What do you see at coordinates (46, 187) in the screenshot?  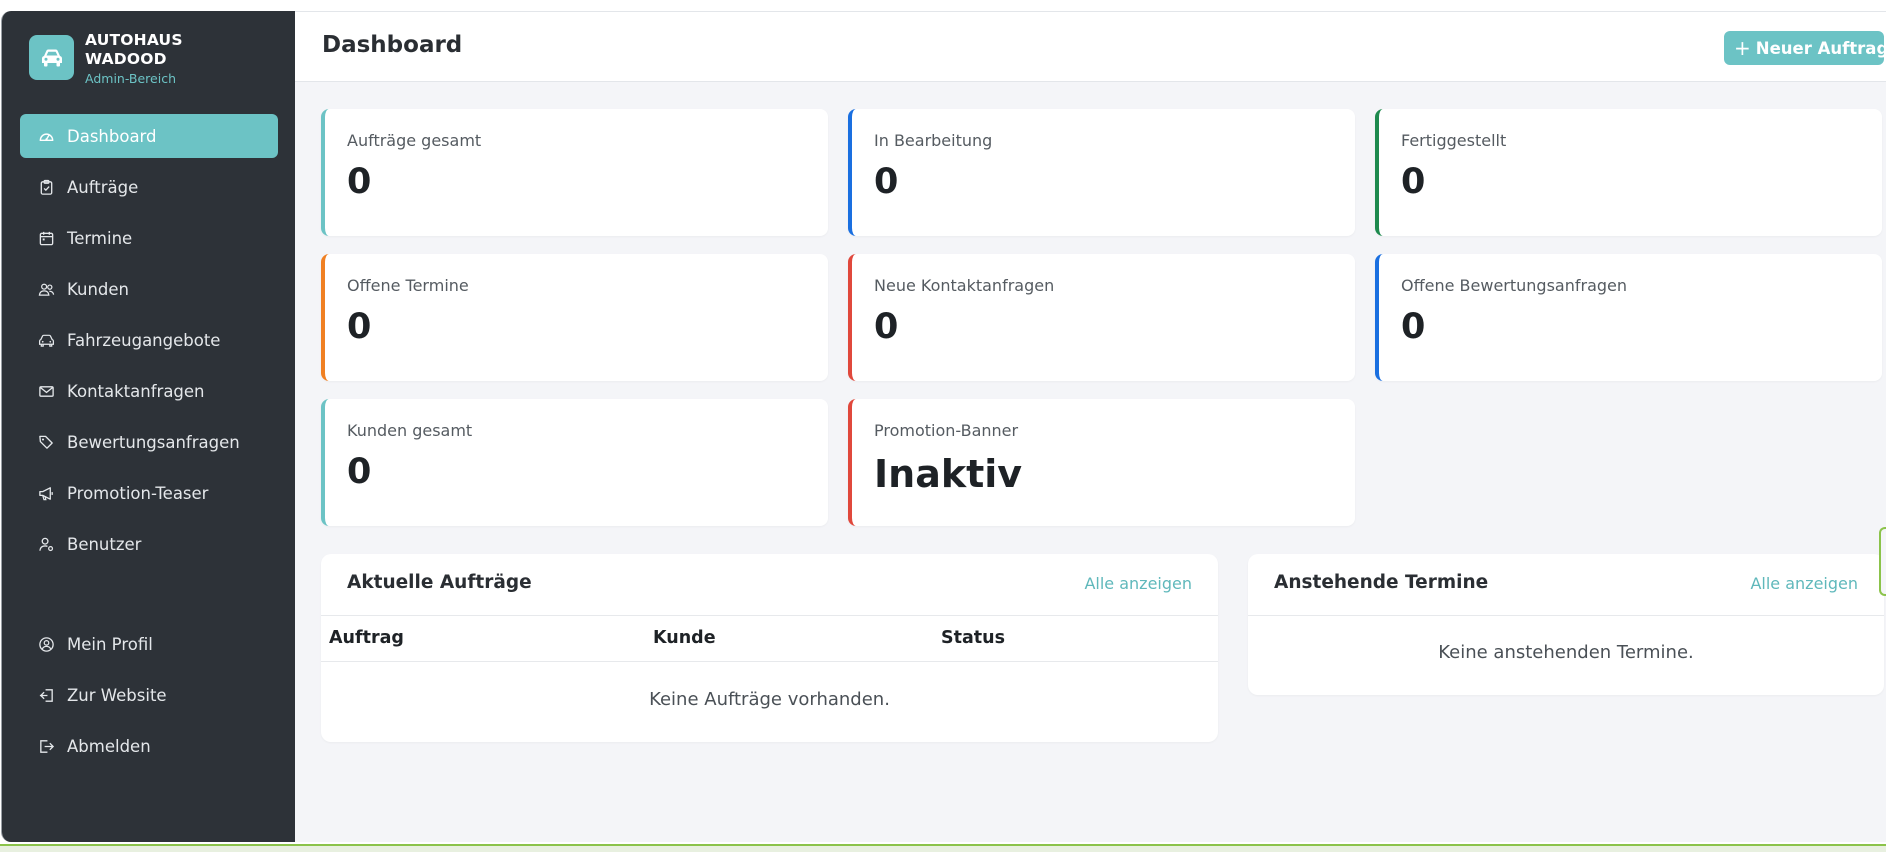 I see `clipboard-icon` at bounding box center [46, 187].